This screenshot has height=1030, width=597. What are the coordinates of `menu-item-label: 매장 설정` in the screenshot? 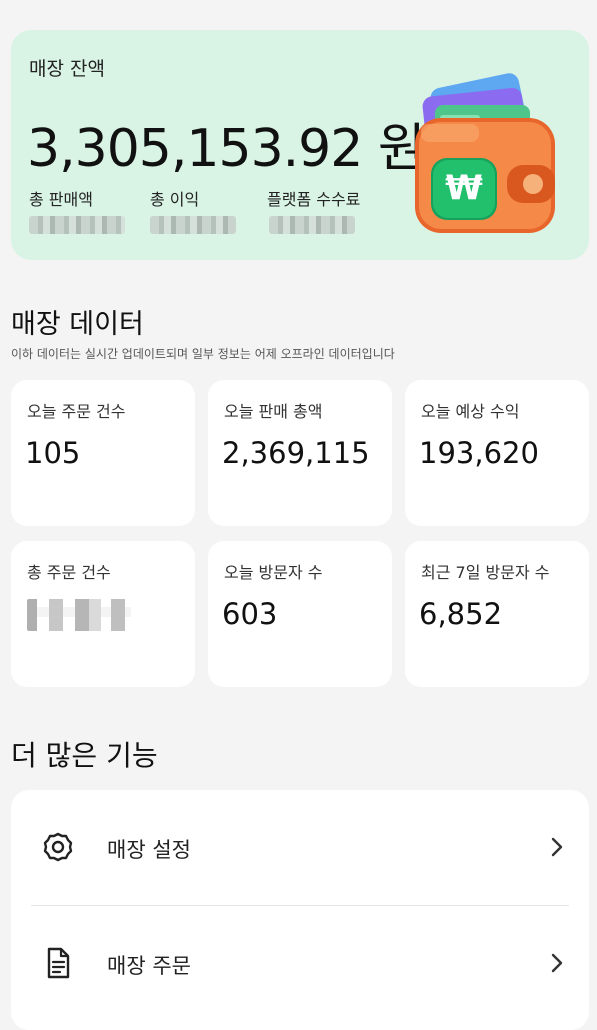 It's located at (149, 850).